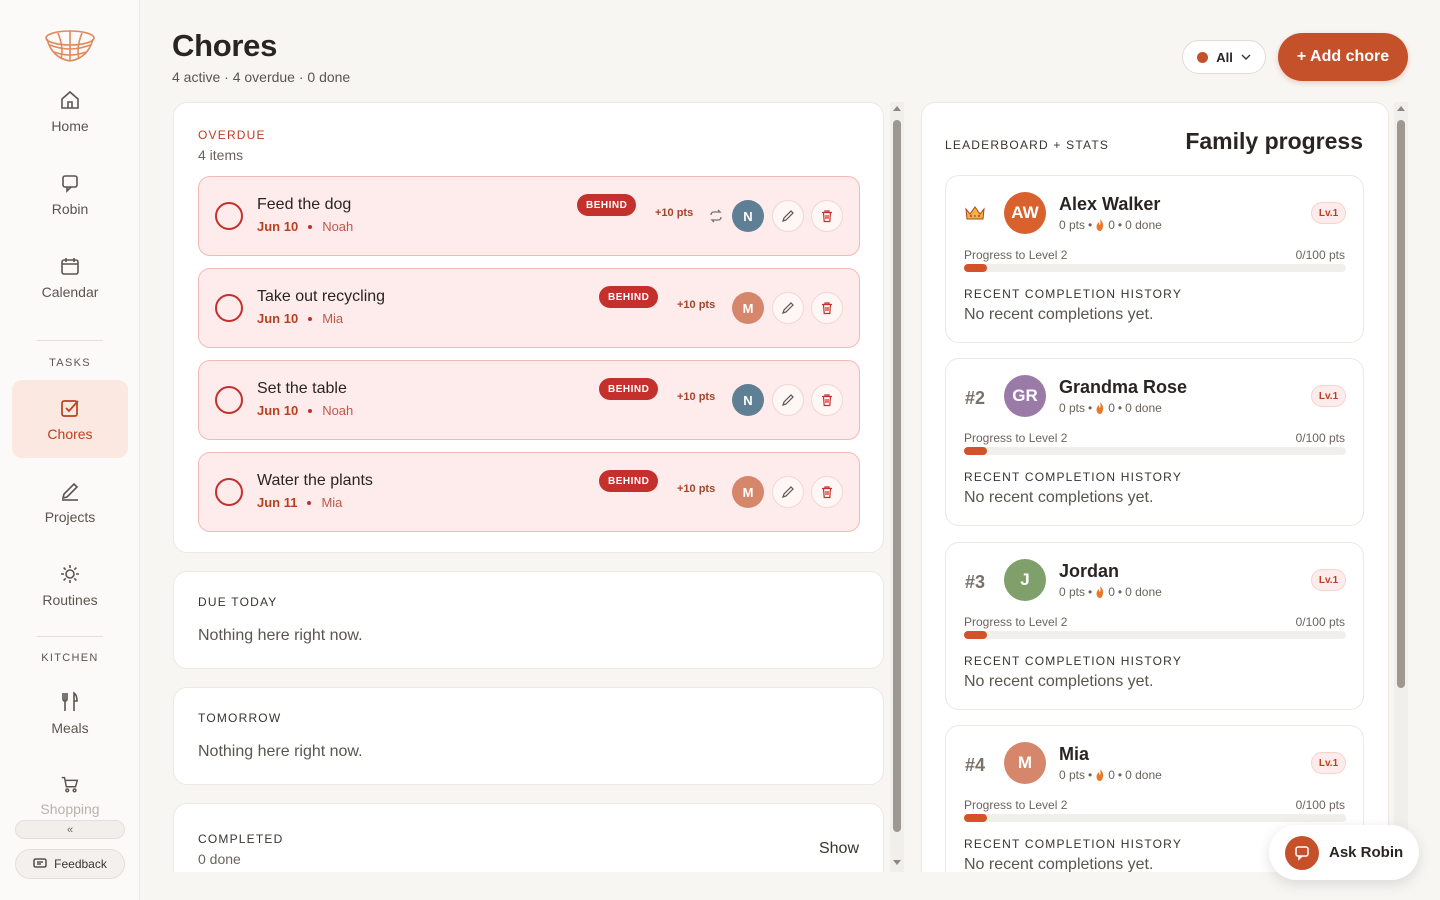 This screenshot has width=1440, height=900. What do you see at coordinates (332, 502) in the screenshot?
I see `chore-assignee: Mia` at bounding box center [332, 502].